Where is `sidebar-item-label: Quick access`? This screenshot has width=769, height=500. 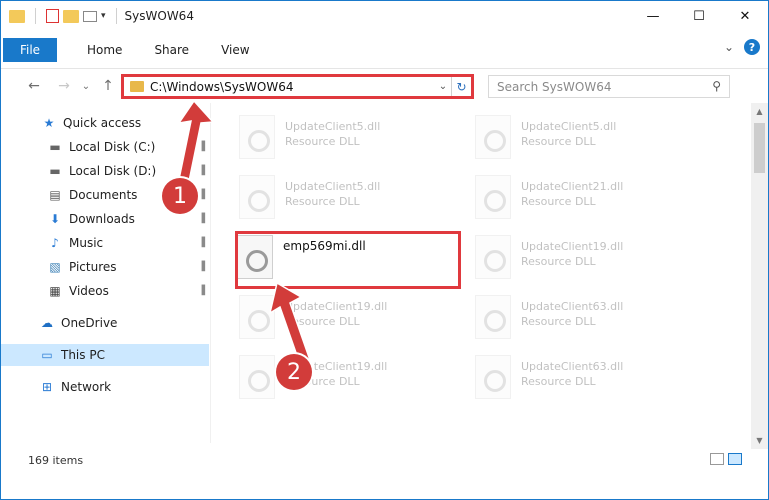 sidebar-item-label: Quick access is located at coordinates (102, 123).